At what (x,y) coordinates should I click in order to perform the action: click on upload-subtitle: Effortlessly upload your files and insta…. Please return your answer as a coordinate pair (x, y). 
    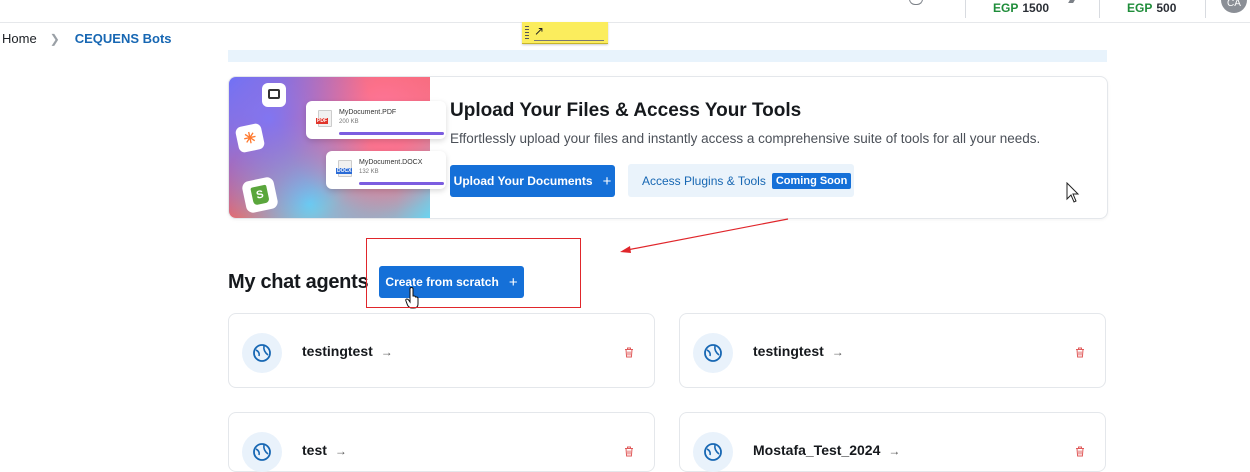
    Looking at the image, I should click on (745, 138).